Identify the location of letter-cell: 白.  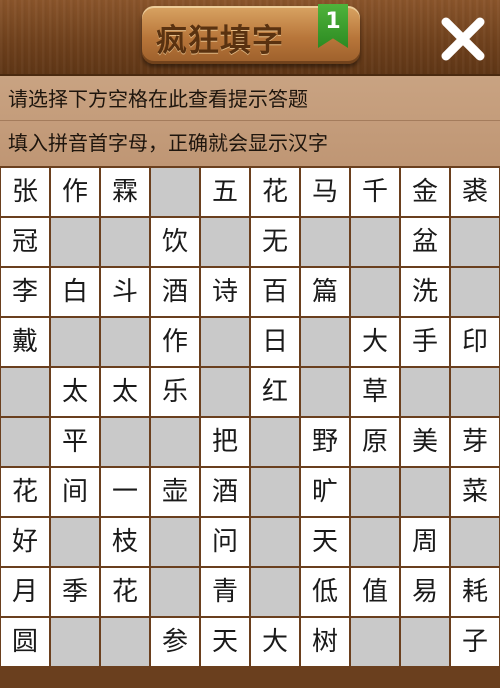
(75, 292).